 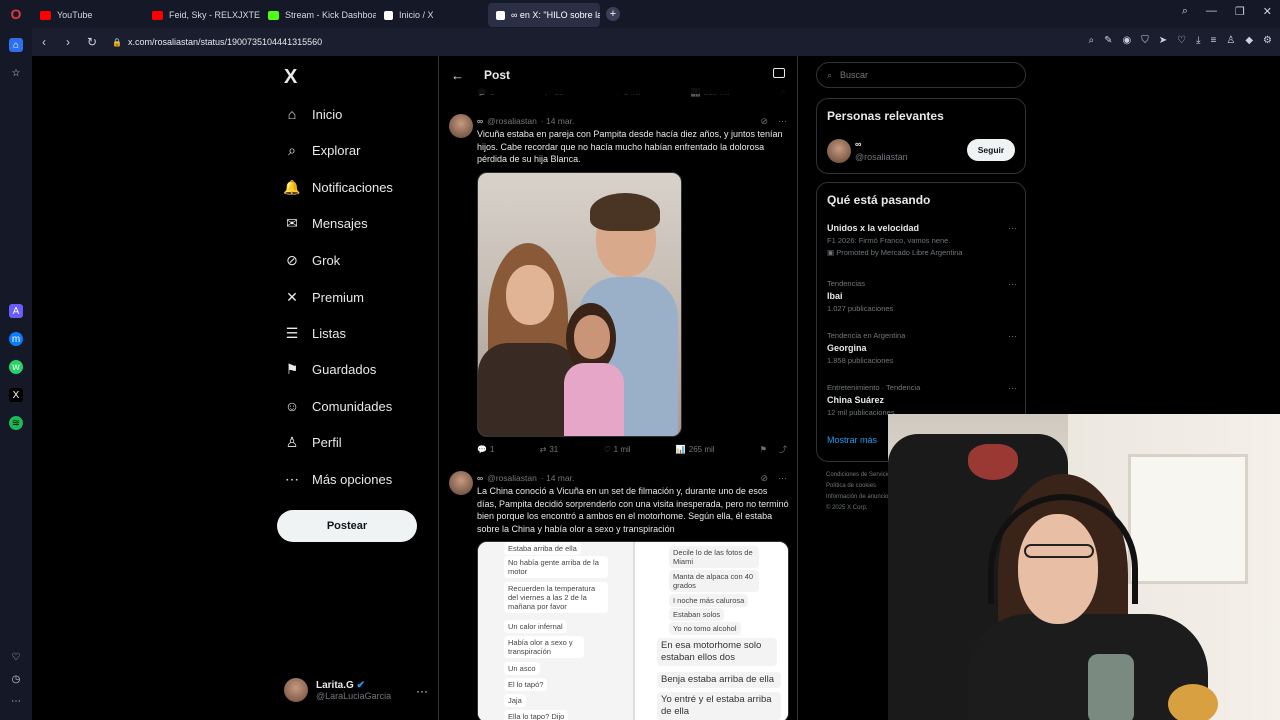 What do you see at coordinates (16, 395) in the screenshot?
I see `x-icon: X` at bounding box center [16, 395].